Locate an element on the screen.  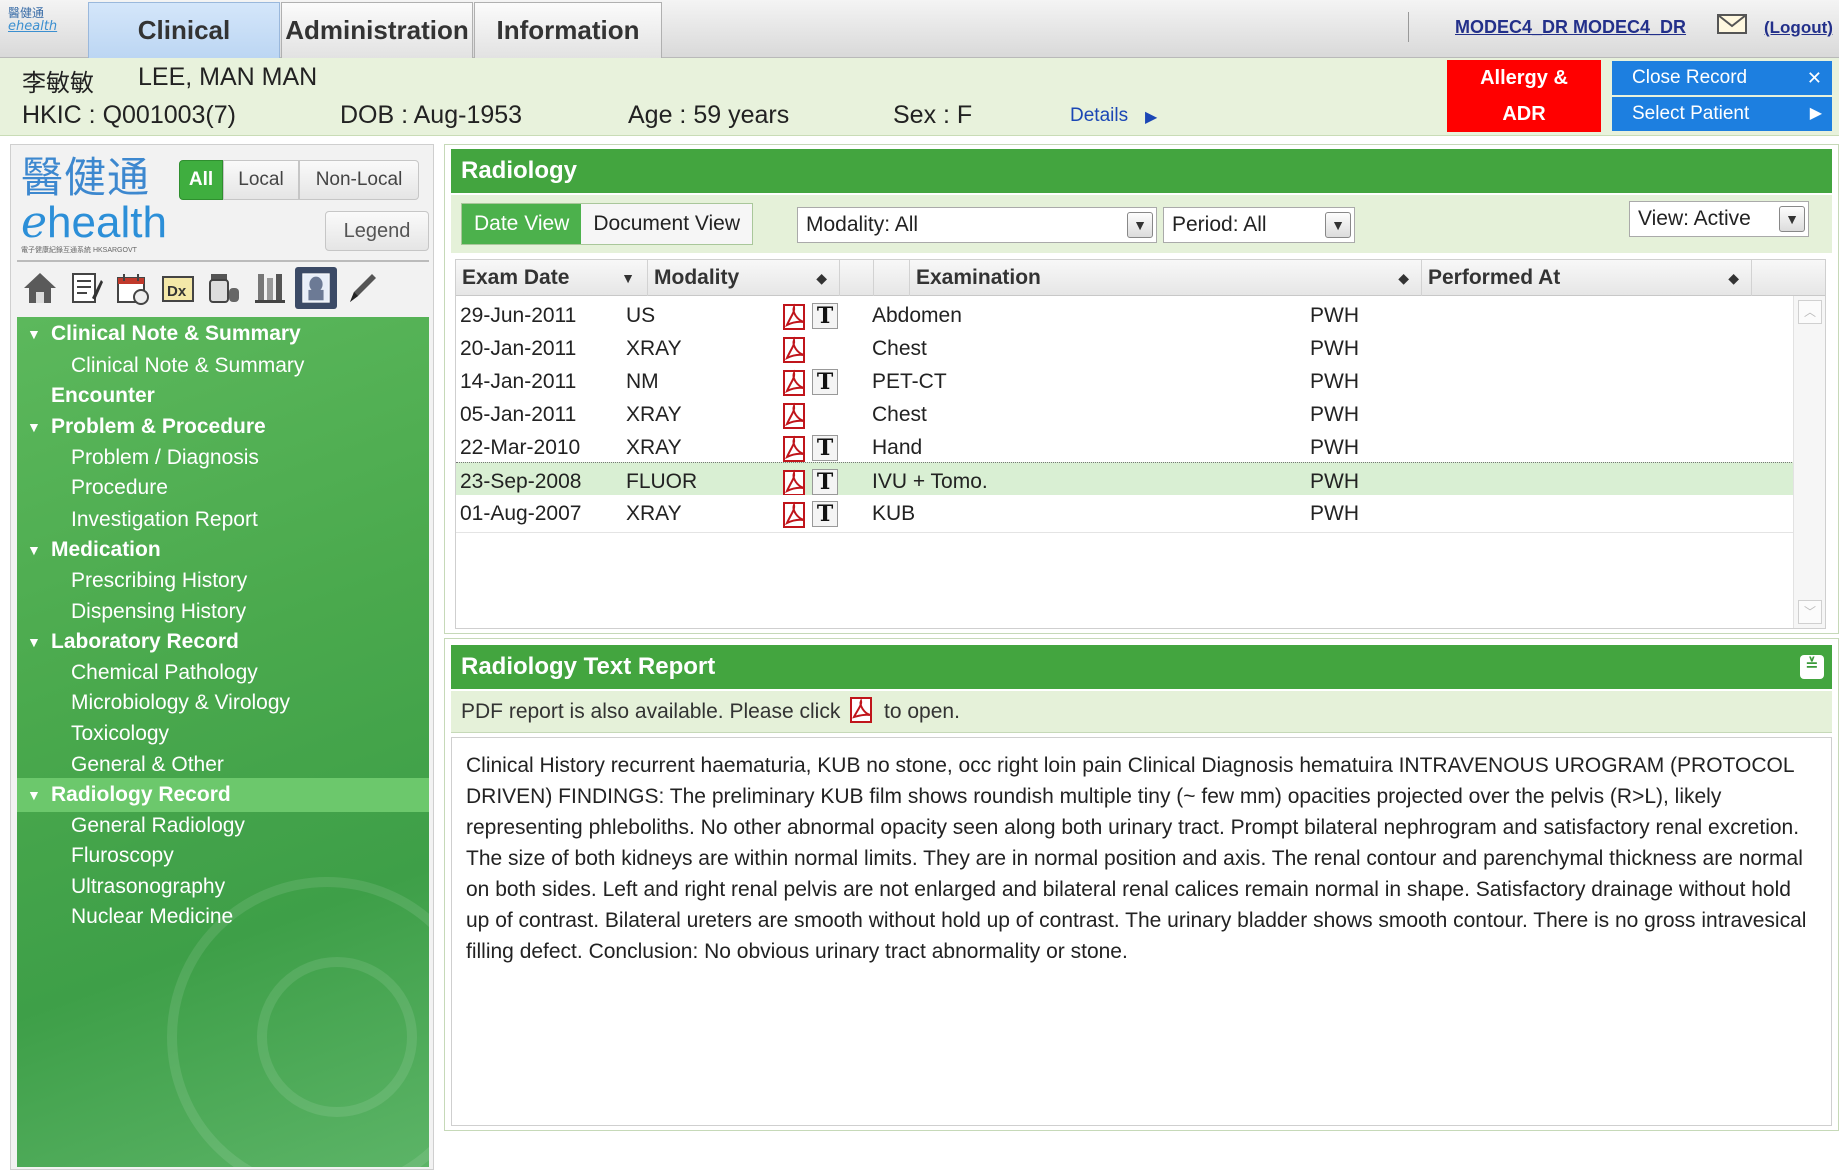
logout-link: (Logout) is located at coordinates (1798, 28).